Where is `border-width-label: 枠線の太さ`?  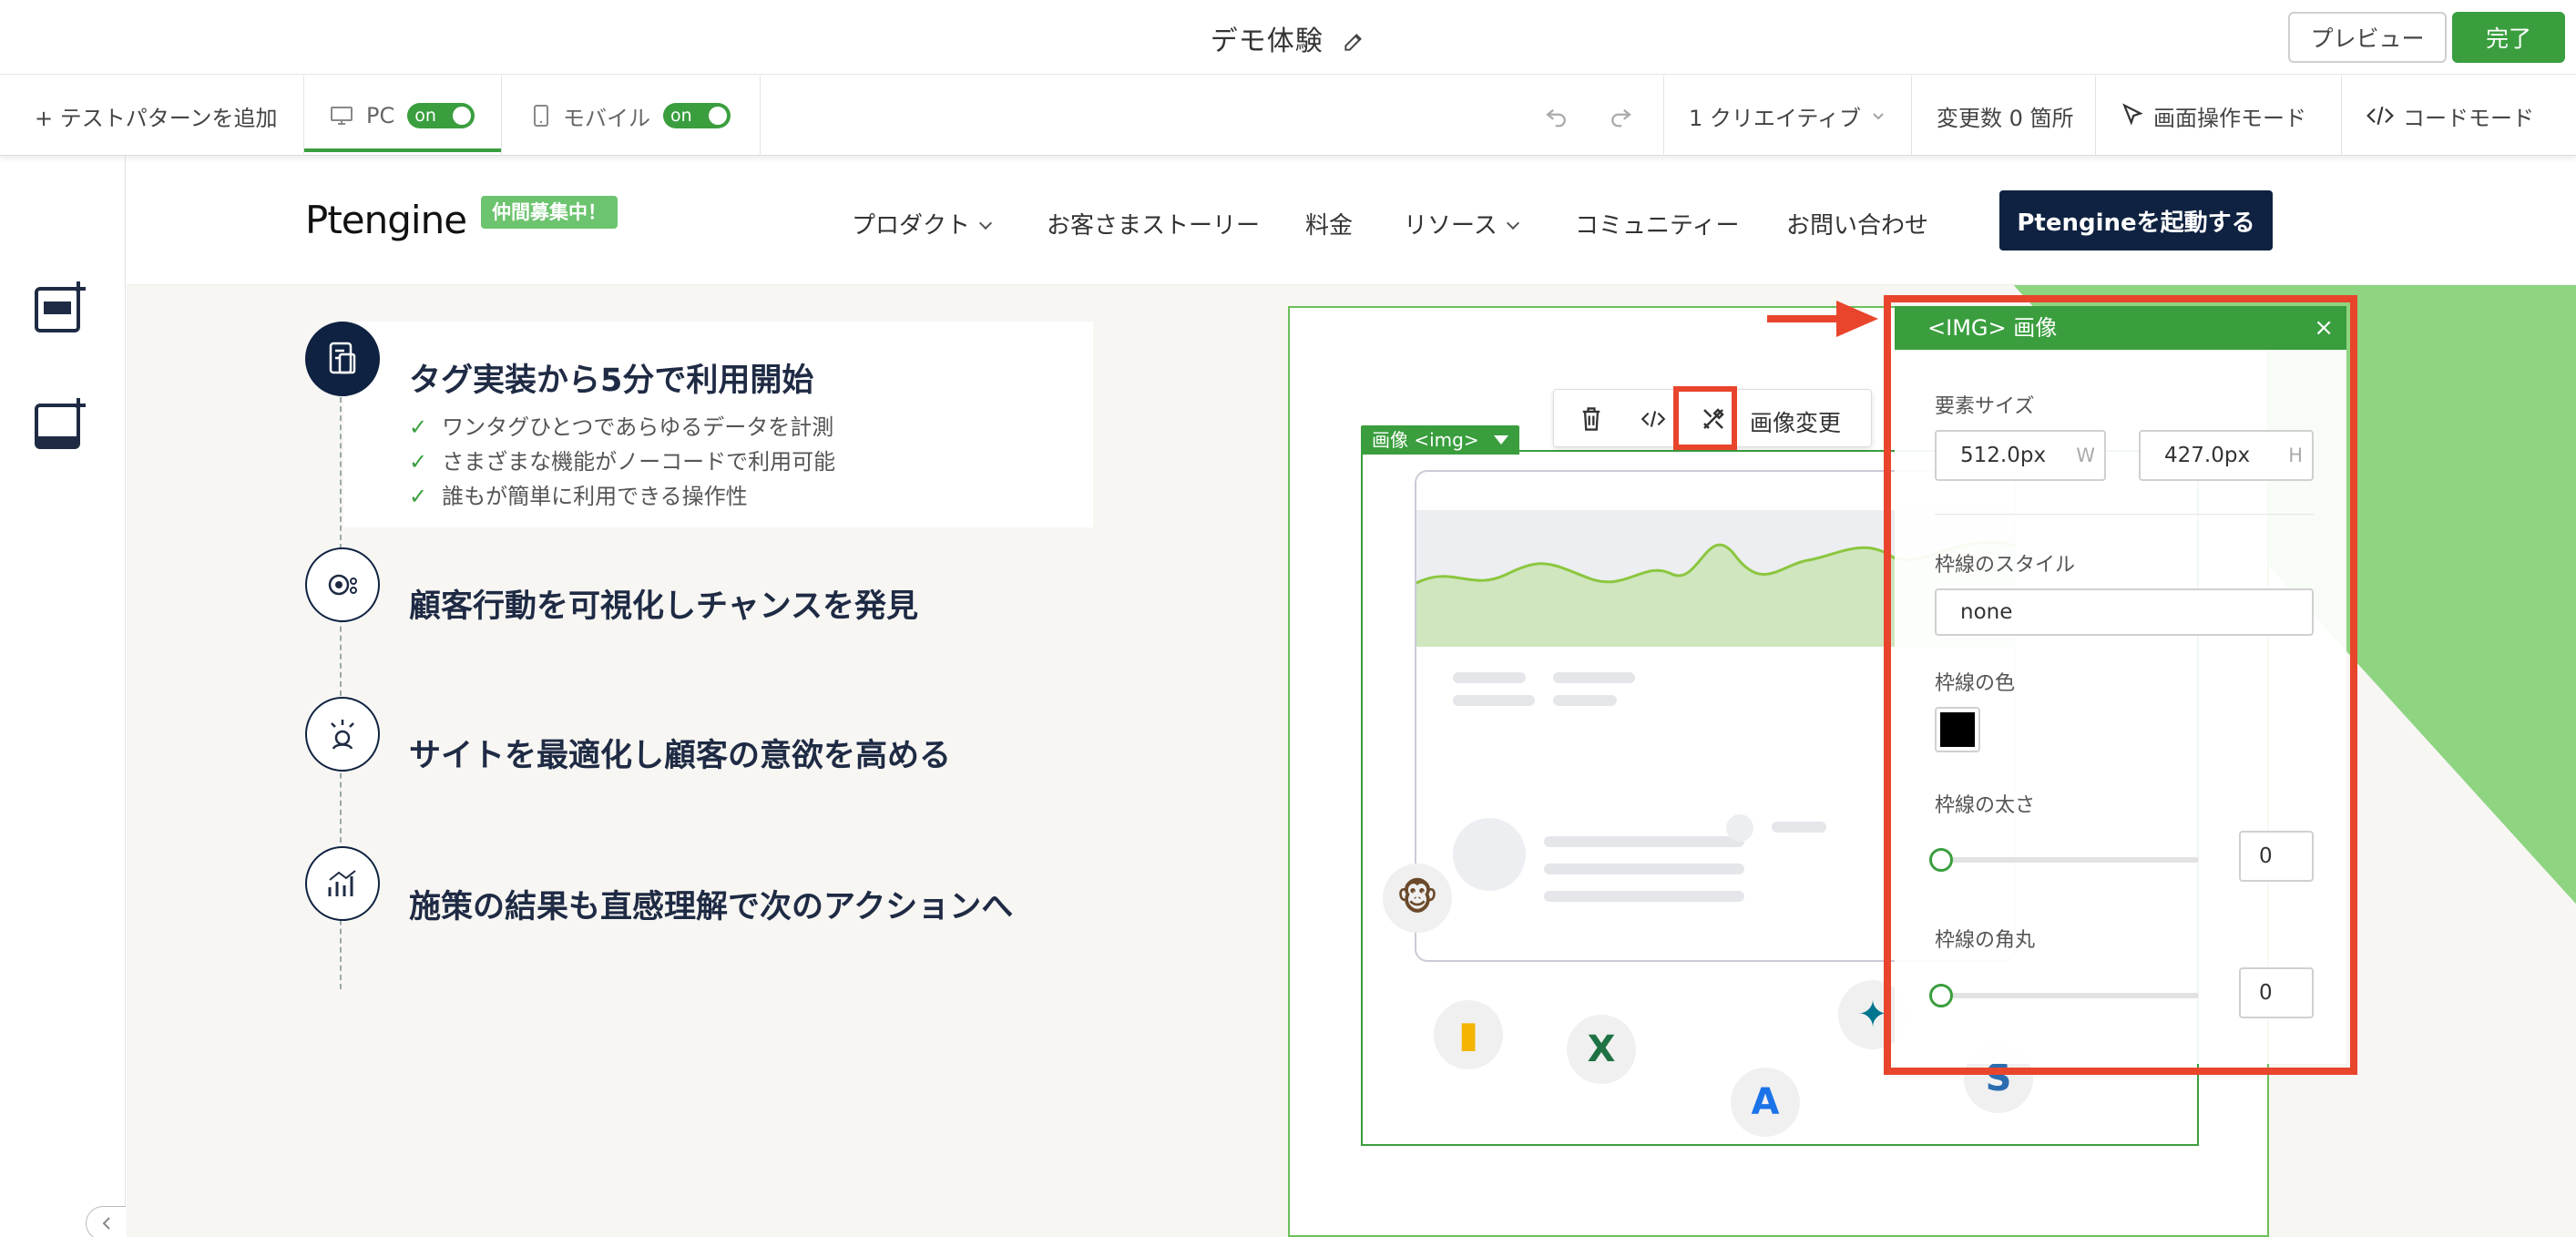 border-width-label: 枠線の太さ is located at coordinates (1986, 805).